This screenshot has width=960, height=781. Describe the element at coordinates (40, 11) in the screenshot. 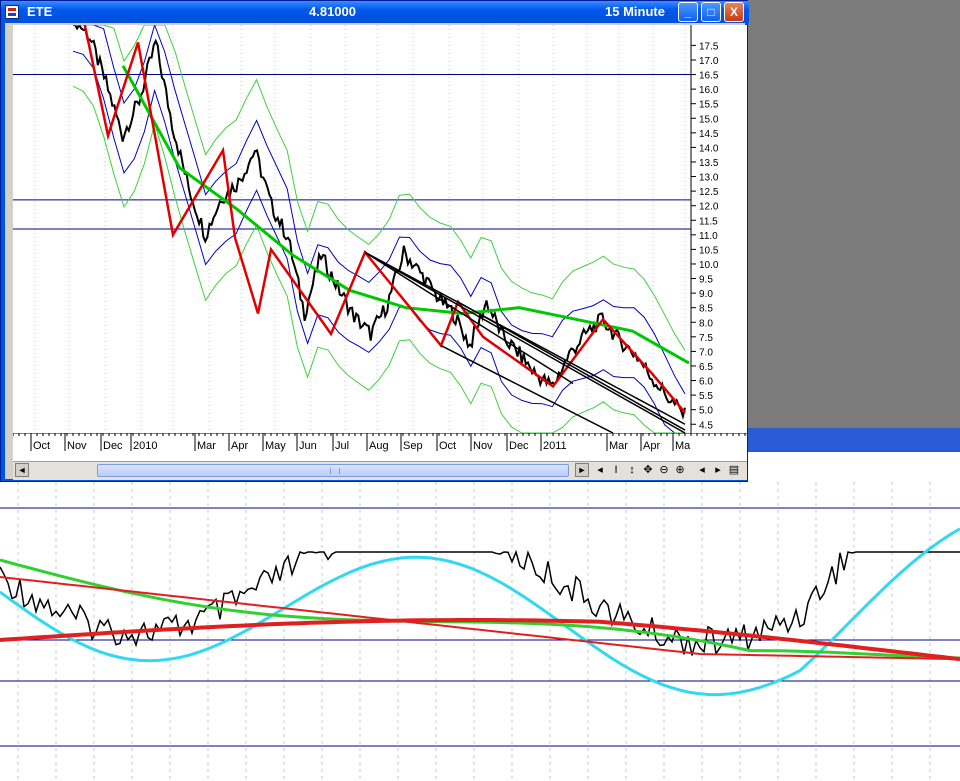

I see `window-symbol: ETE` at that location.